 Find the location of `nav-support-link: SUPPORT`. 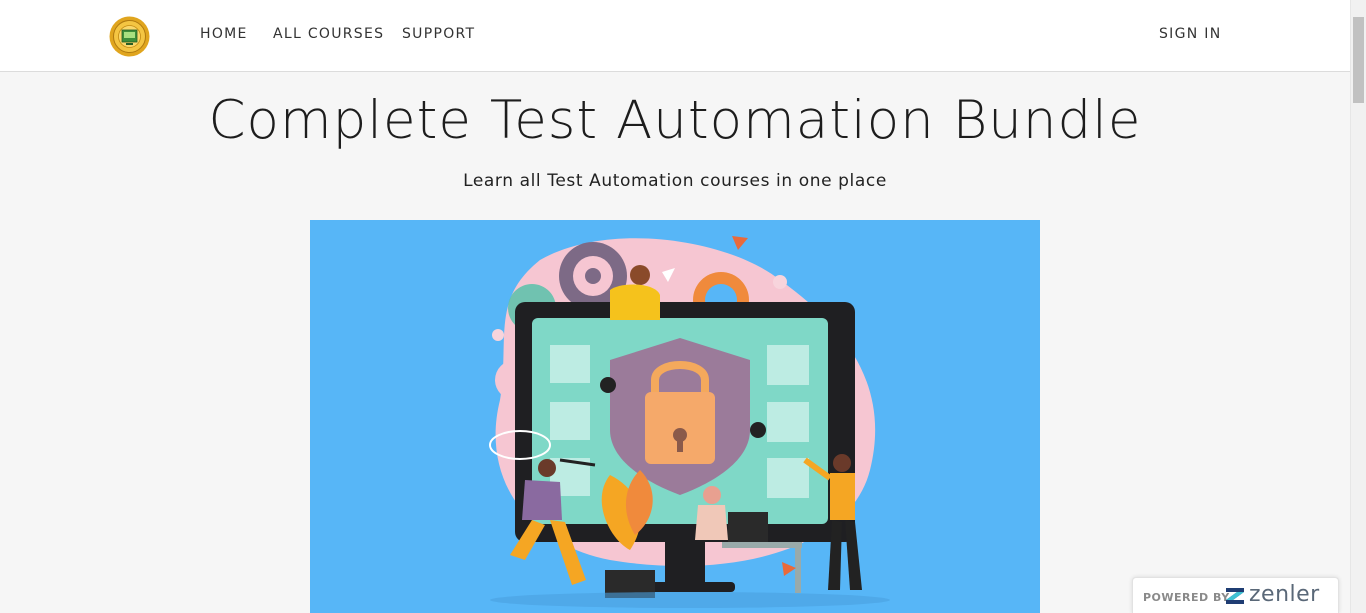

nav-support-link: SUPPORT is located at coordinates (438, 34).